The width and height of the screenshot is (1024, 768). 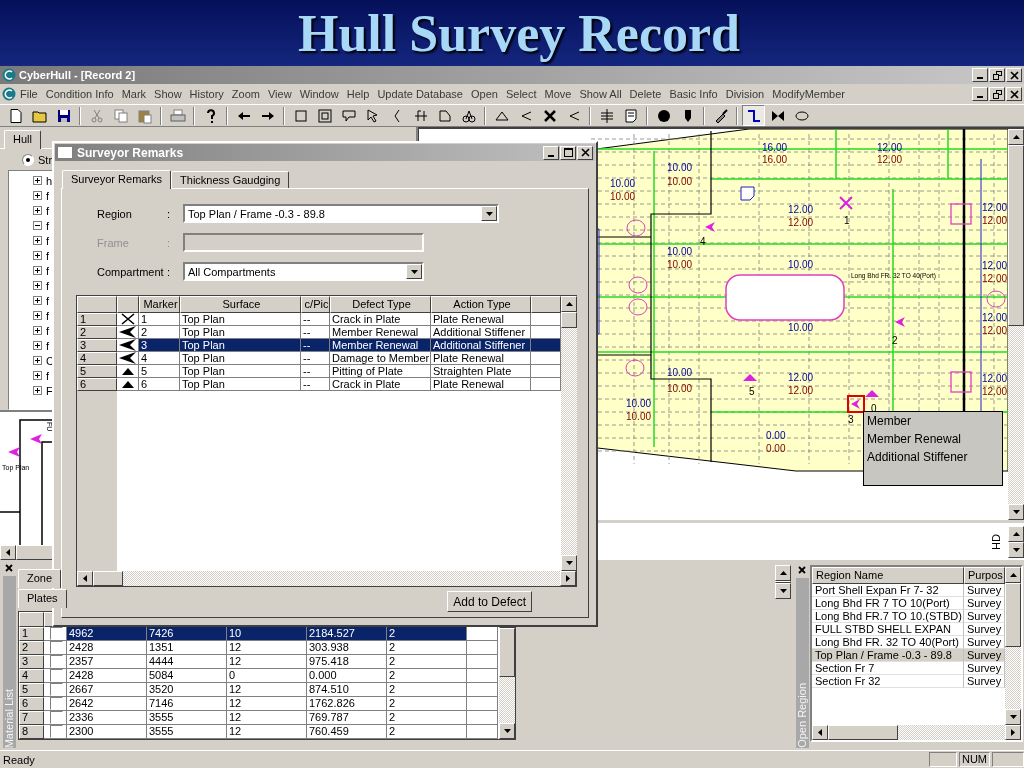 What do you see at coordinates (22, 139) in the screenshot?
I see `tab: Hull` at bounding box center [22, 139].